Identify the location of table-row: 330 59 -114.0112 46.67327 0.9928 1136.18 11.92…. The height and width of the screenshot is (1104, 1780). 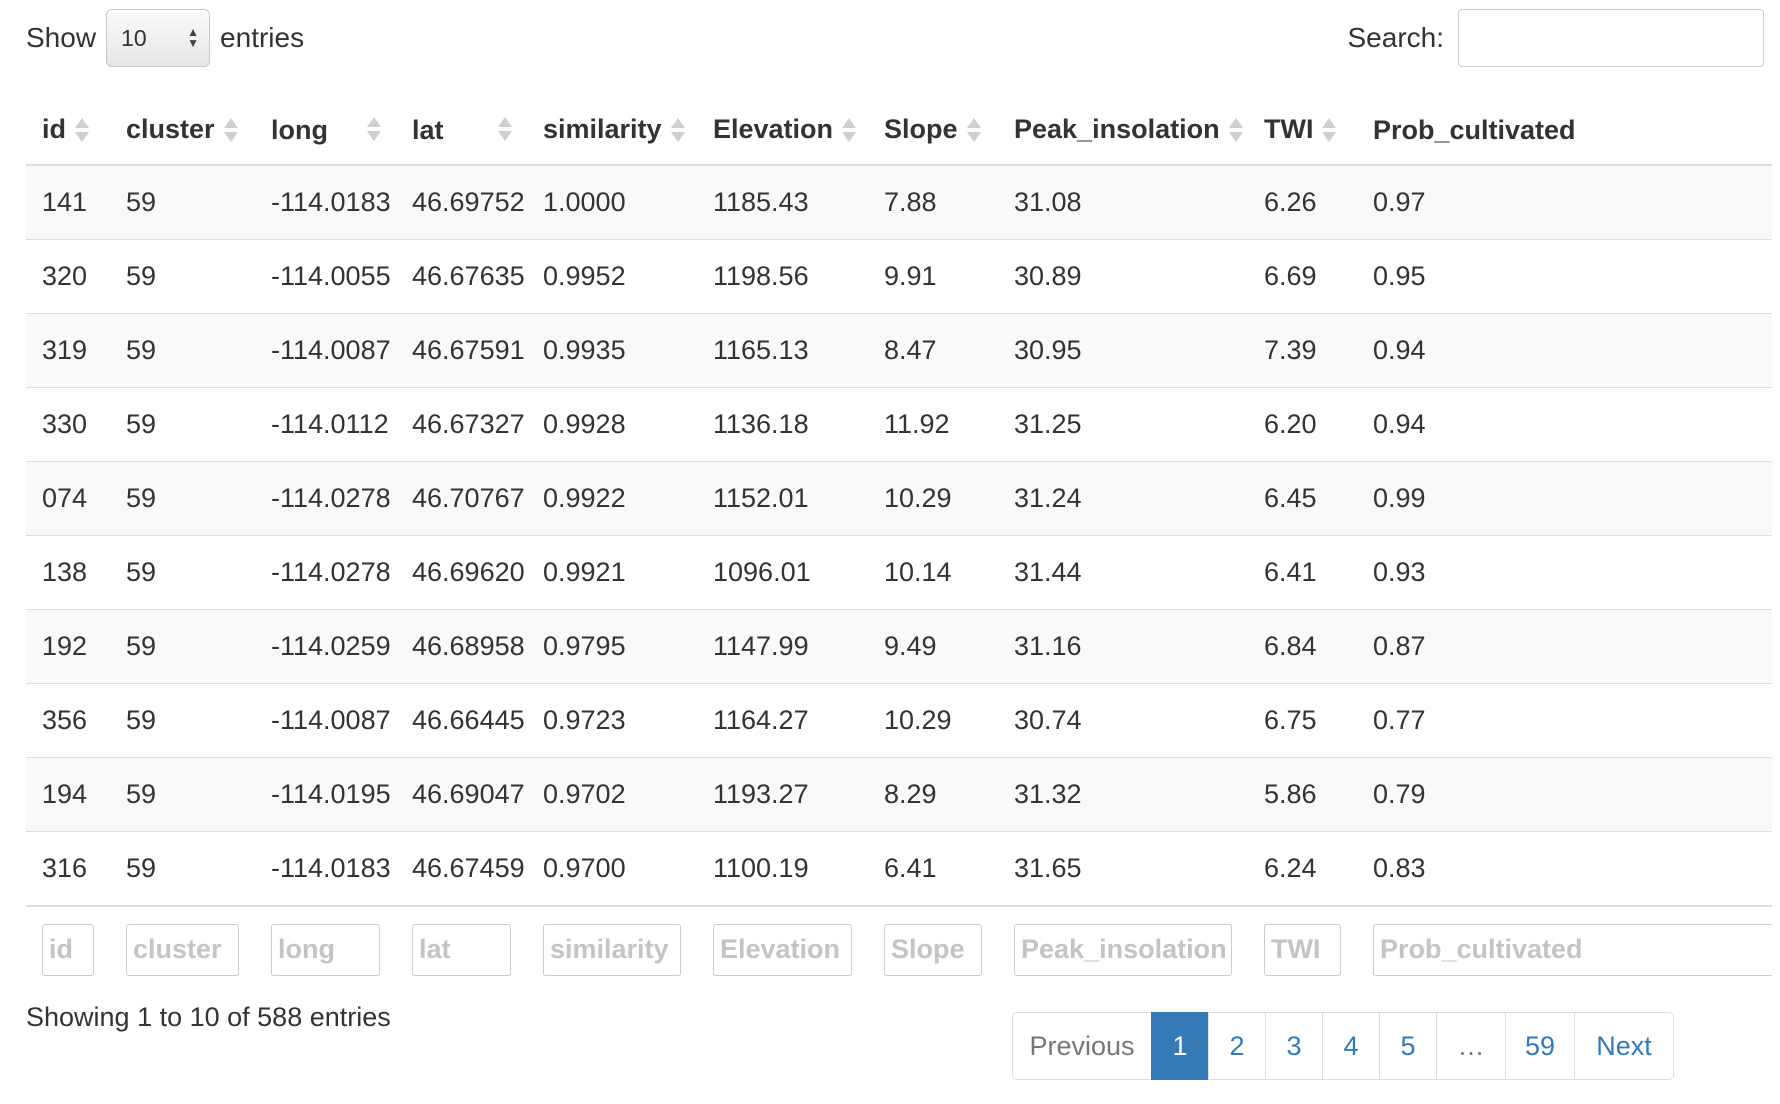
(899, 424).